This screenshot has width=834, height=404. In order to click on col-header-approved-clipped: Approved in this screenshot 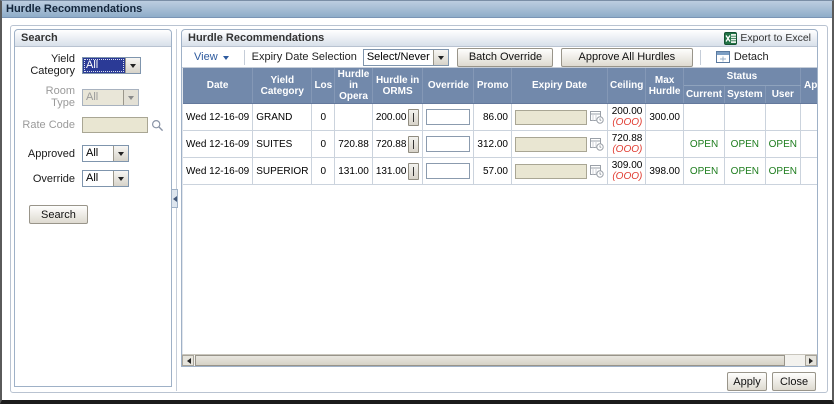, I will do `click(808, 86)`.